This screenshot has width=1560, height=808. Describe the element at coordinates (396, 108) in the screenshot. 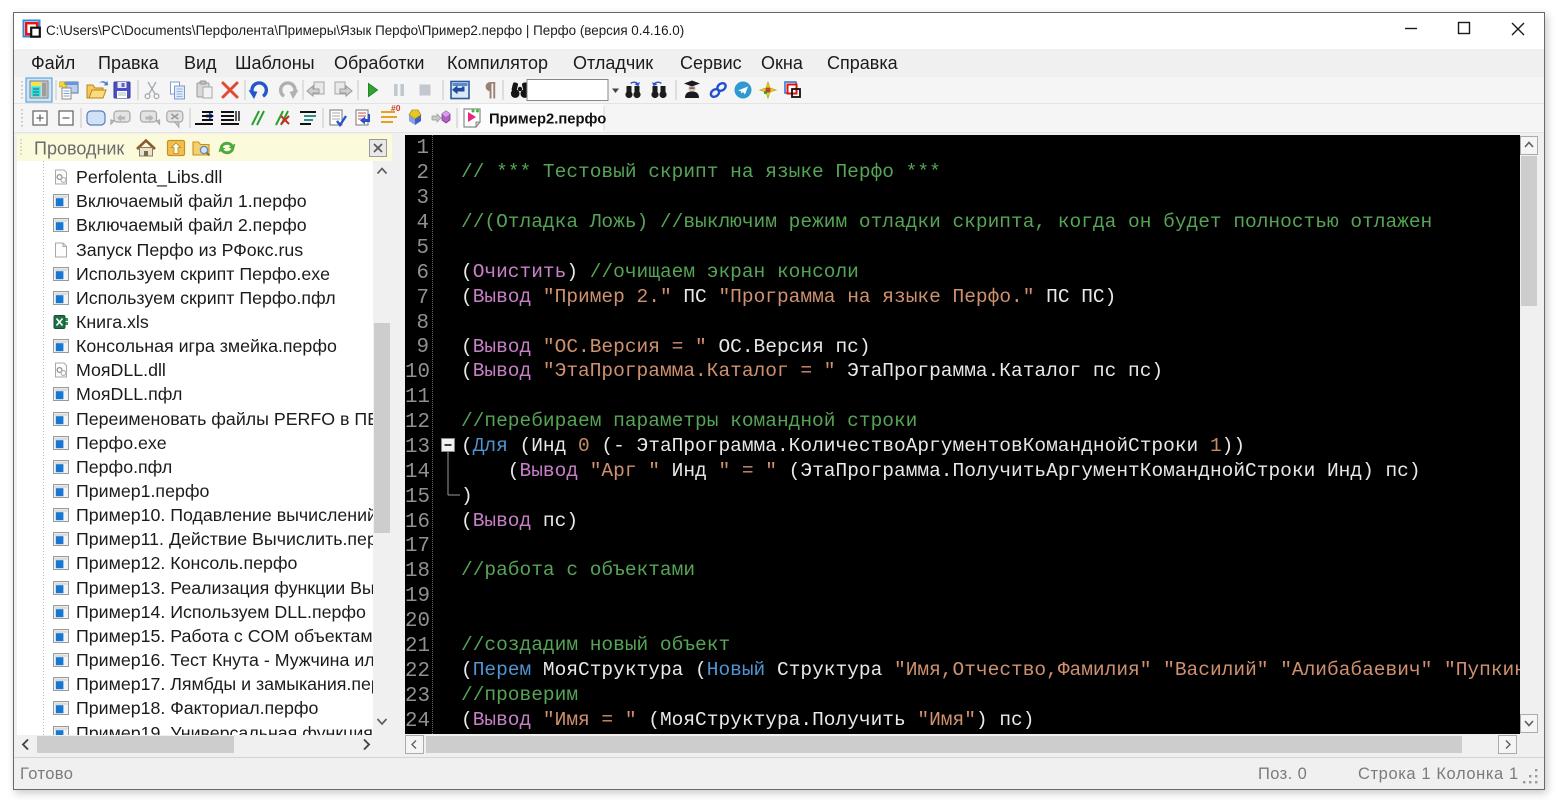

I see `svg-text: #0` at that location.